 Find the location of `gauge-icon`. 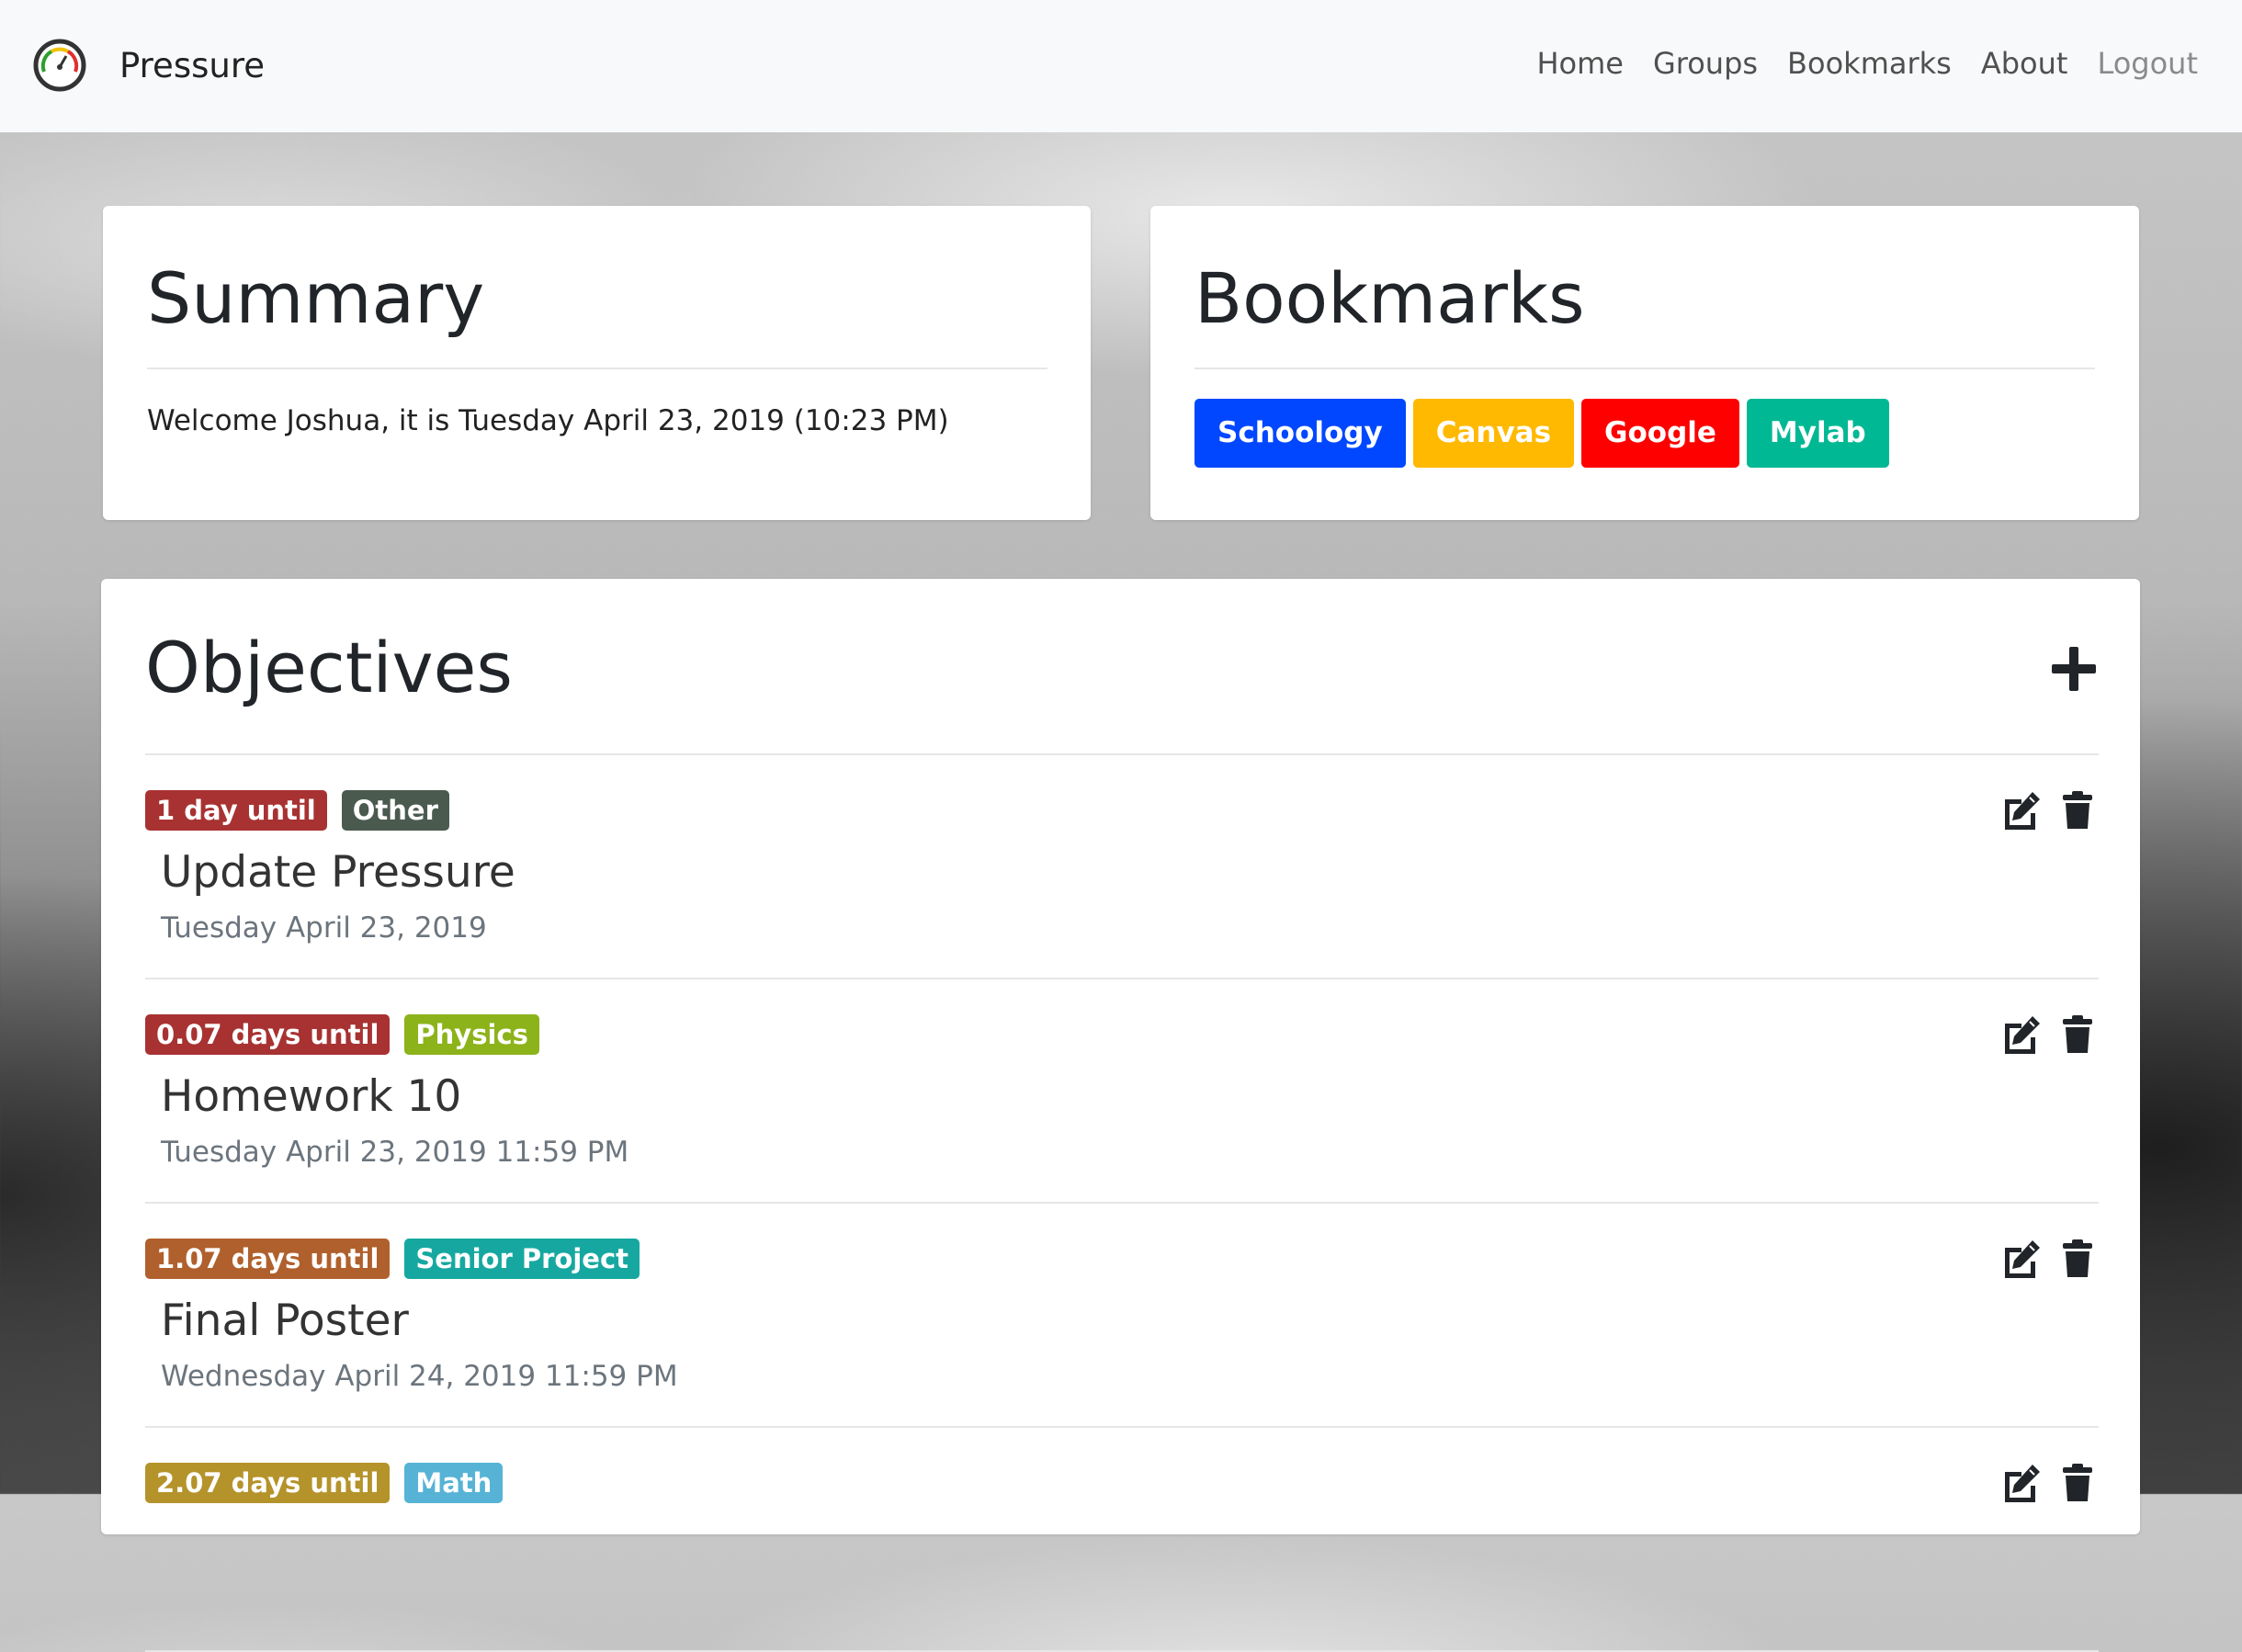

gauge-icon is located at coordinates (59, 65).